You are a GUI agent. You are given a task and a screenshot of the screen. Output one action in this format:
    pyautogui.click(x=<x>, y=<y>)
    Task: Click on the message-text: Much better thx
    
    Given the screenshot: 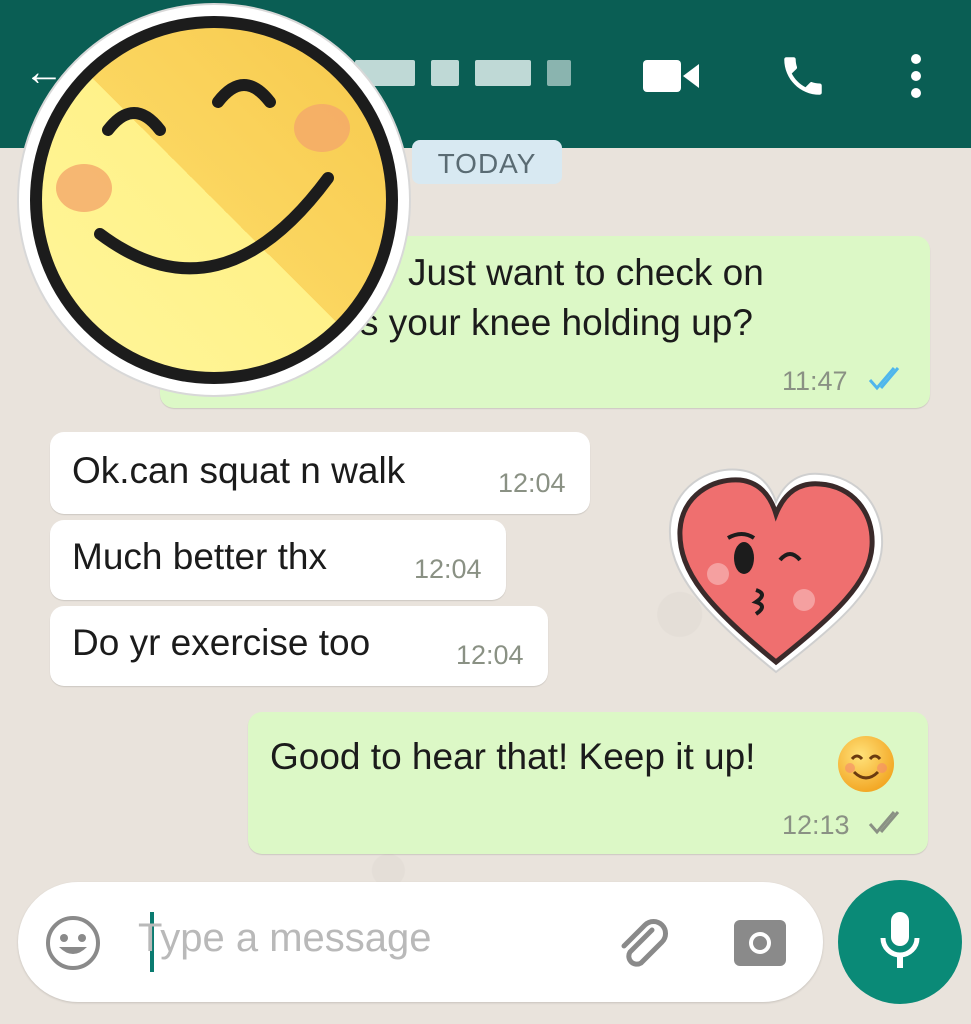 What is the action you would take?
    pyautogui.click(x=200, y=556)
    